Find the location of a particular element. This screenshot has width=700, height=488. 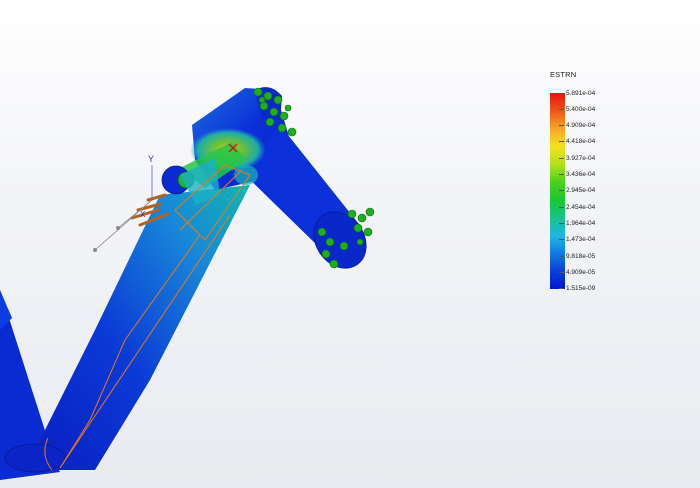

legend-tick: 4.418e-04 is located at coordinates (577, 141).